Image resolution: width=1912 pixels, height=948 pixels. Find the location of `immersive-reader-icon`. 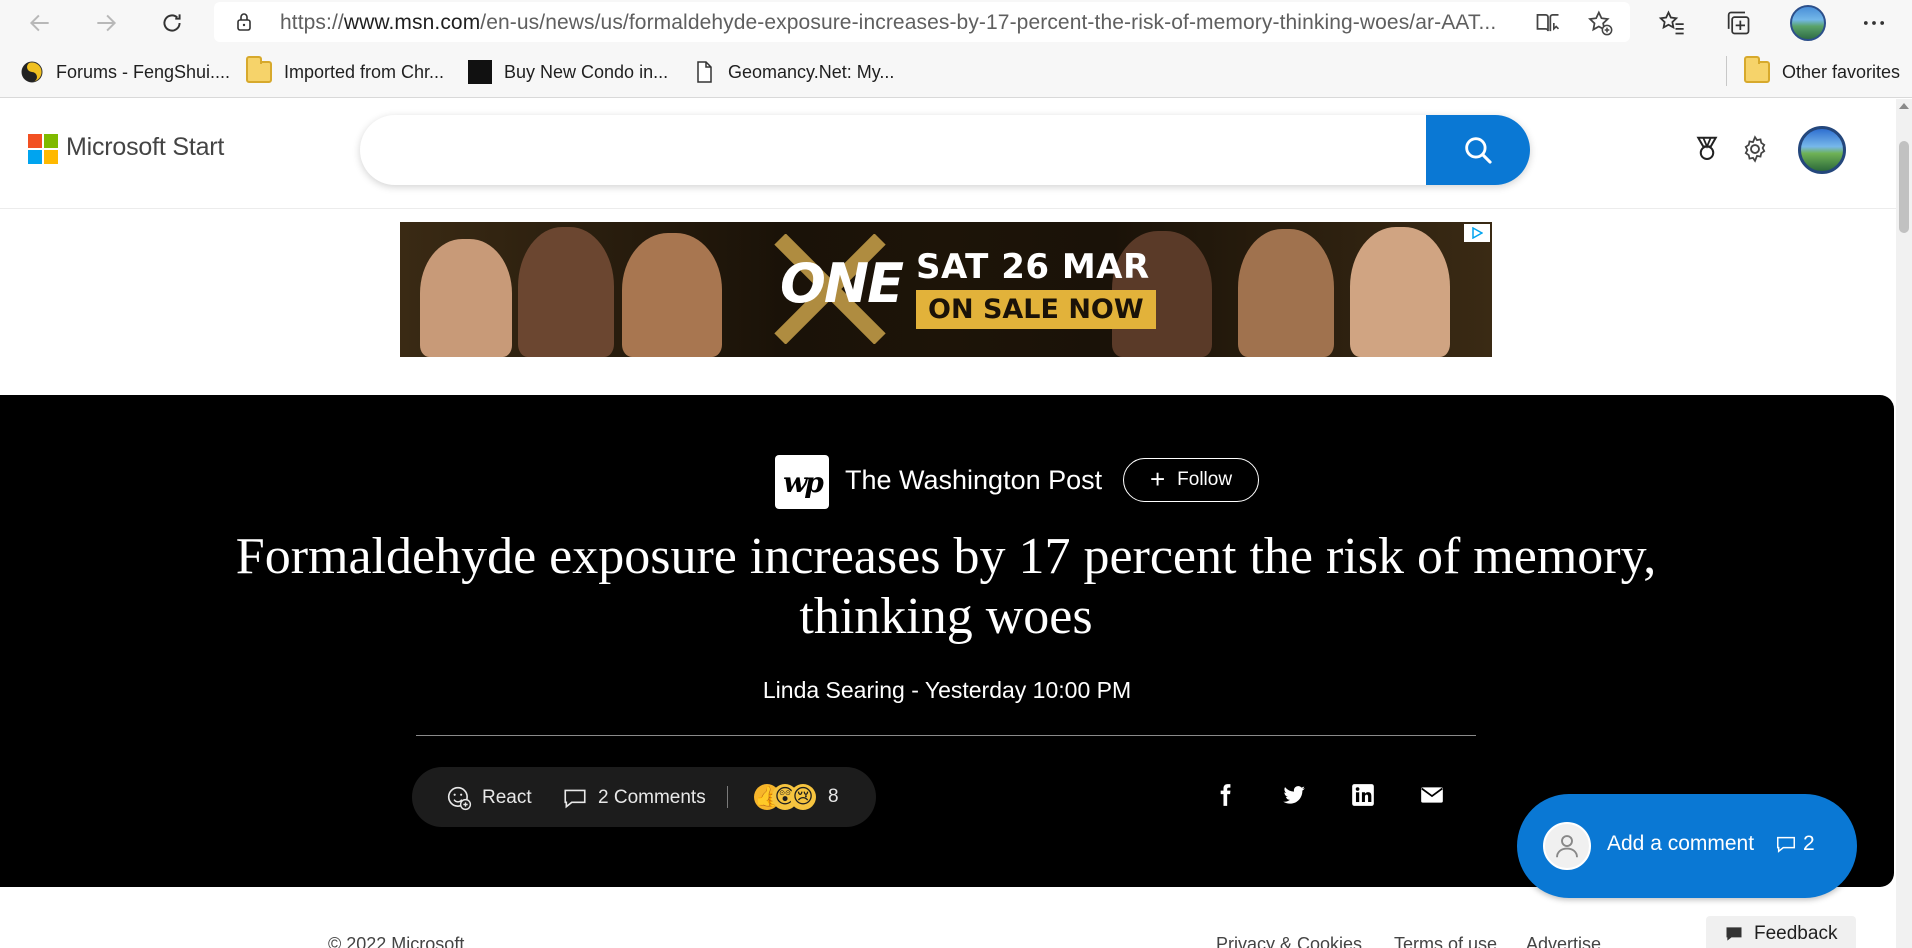

immersive-reader-icon is located at coordinates (1548, 23).